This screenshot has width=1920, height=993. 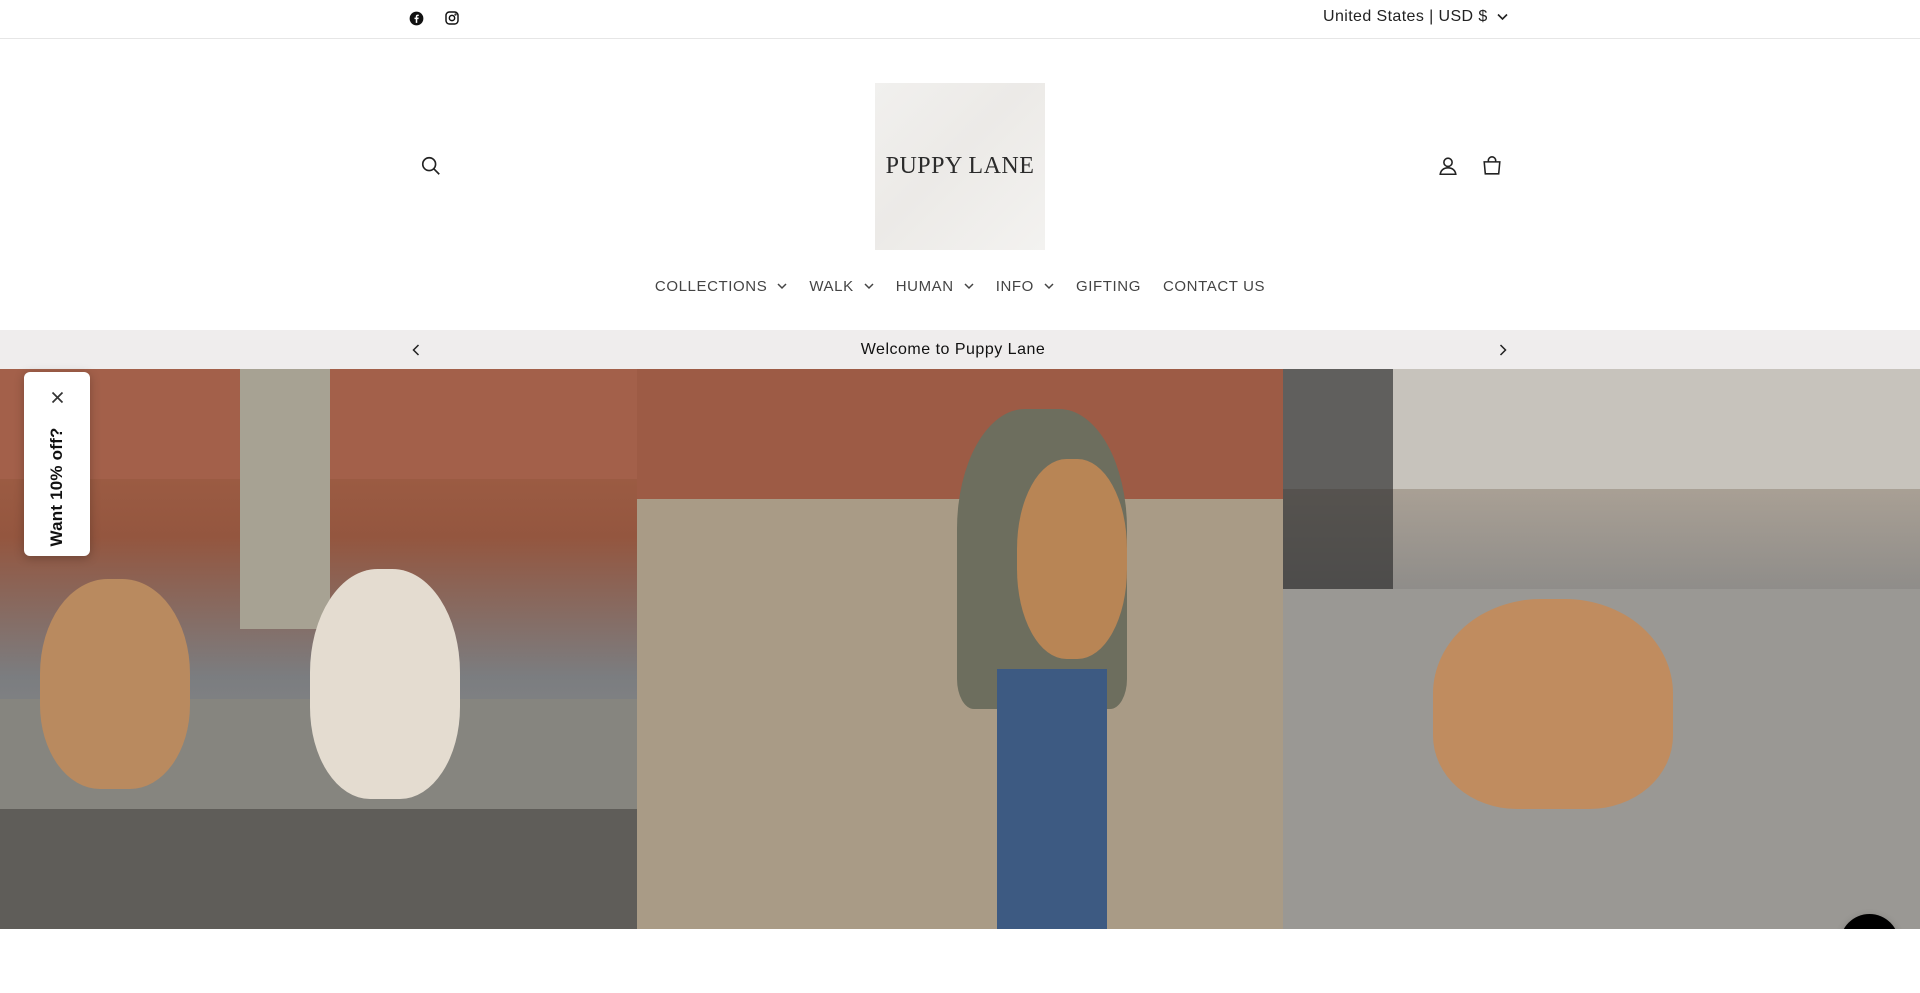 I want to click on instagram-icon, so click(x=452, y=18).